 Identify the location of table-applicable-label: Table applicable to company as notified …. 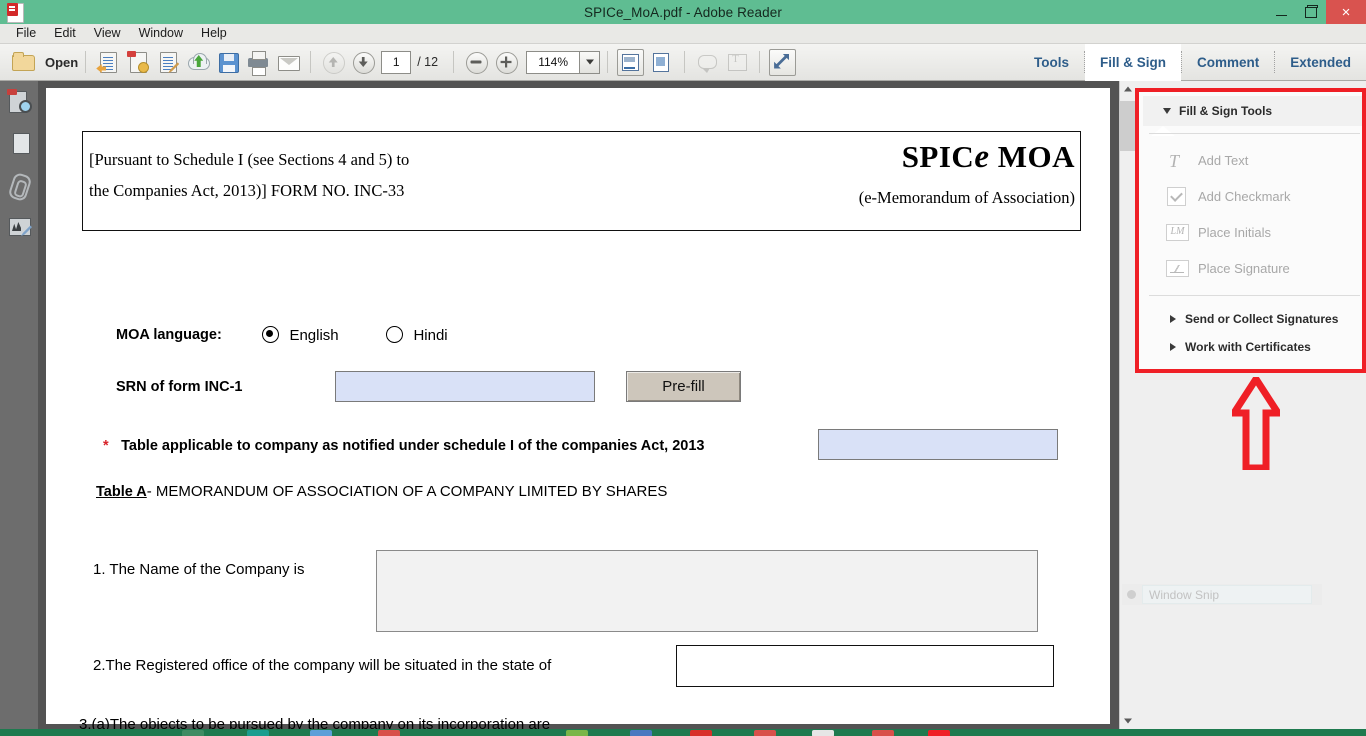
(413, 446).